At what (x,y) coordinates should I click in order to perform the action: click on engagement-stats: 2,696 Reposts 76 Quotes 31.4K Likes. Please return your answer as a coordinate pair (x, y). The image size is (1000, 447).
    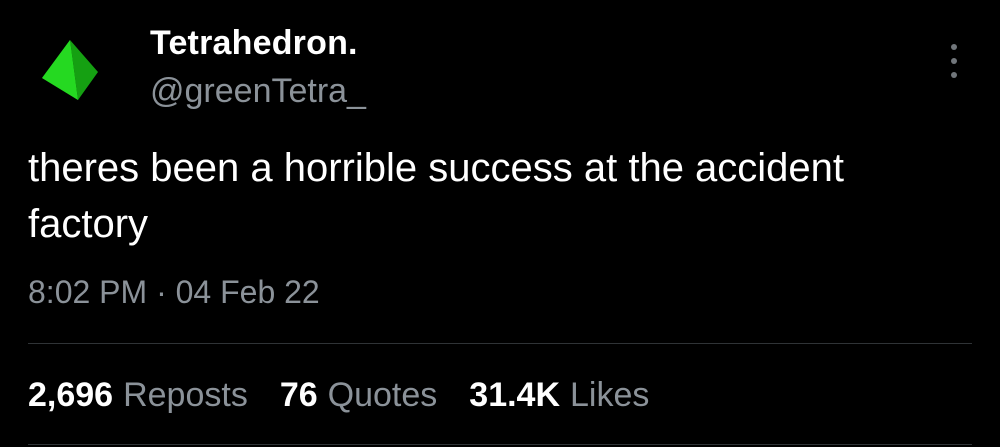
    Looking at the image, I should click on (338, 395).